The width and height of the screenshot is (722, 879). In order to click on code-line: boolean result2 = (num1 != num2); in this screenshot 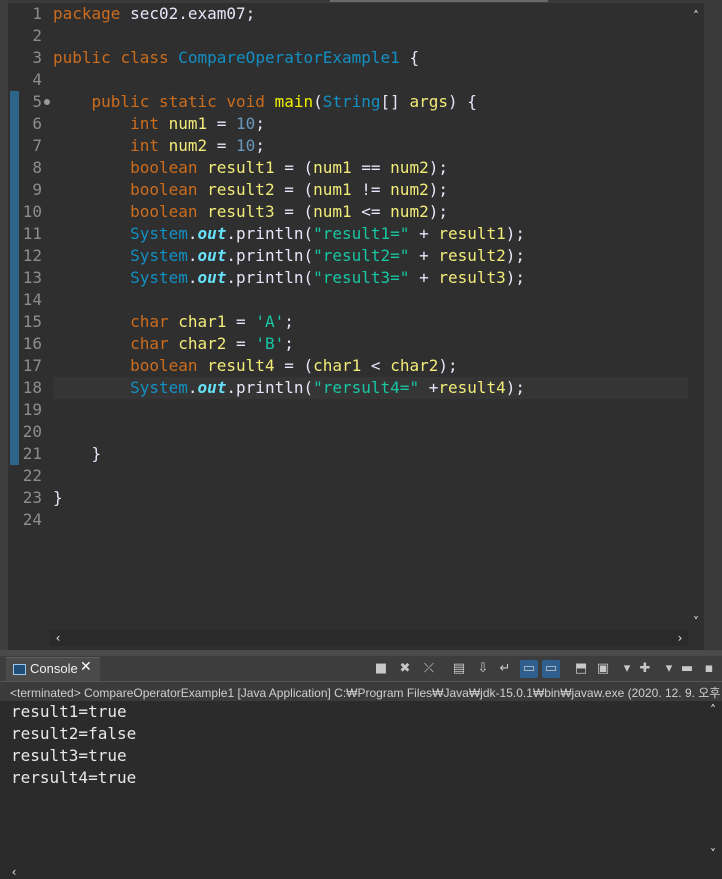, I will do `click(250, 190)`.